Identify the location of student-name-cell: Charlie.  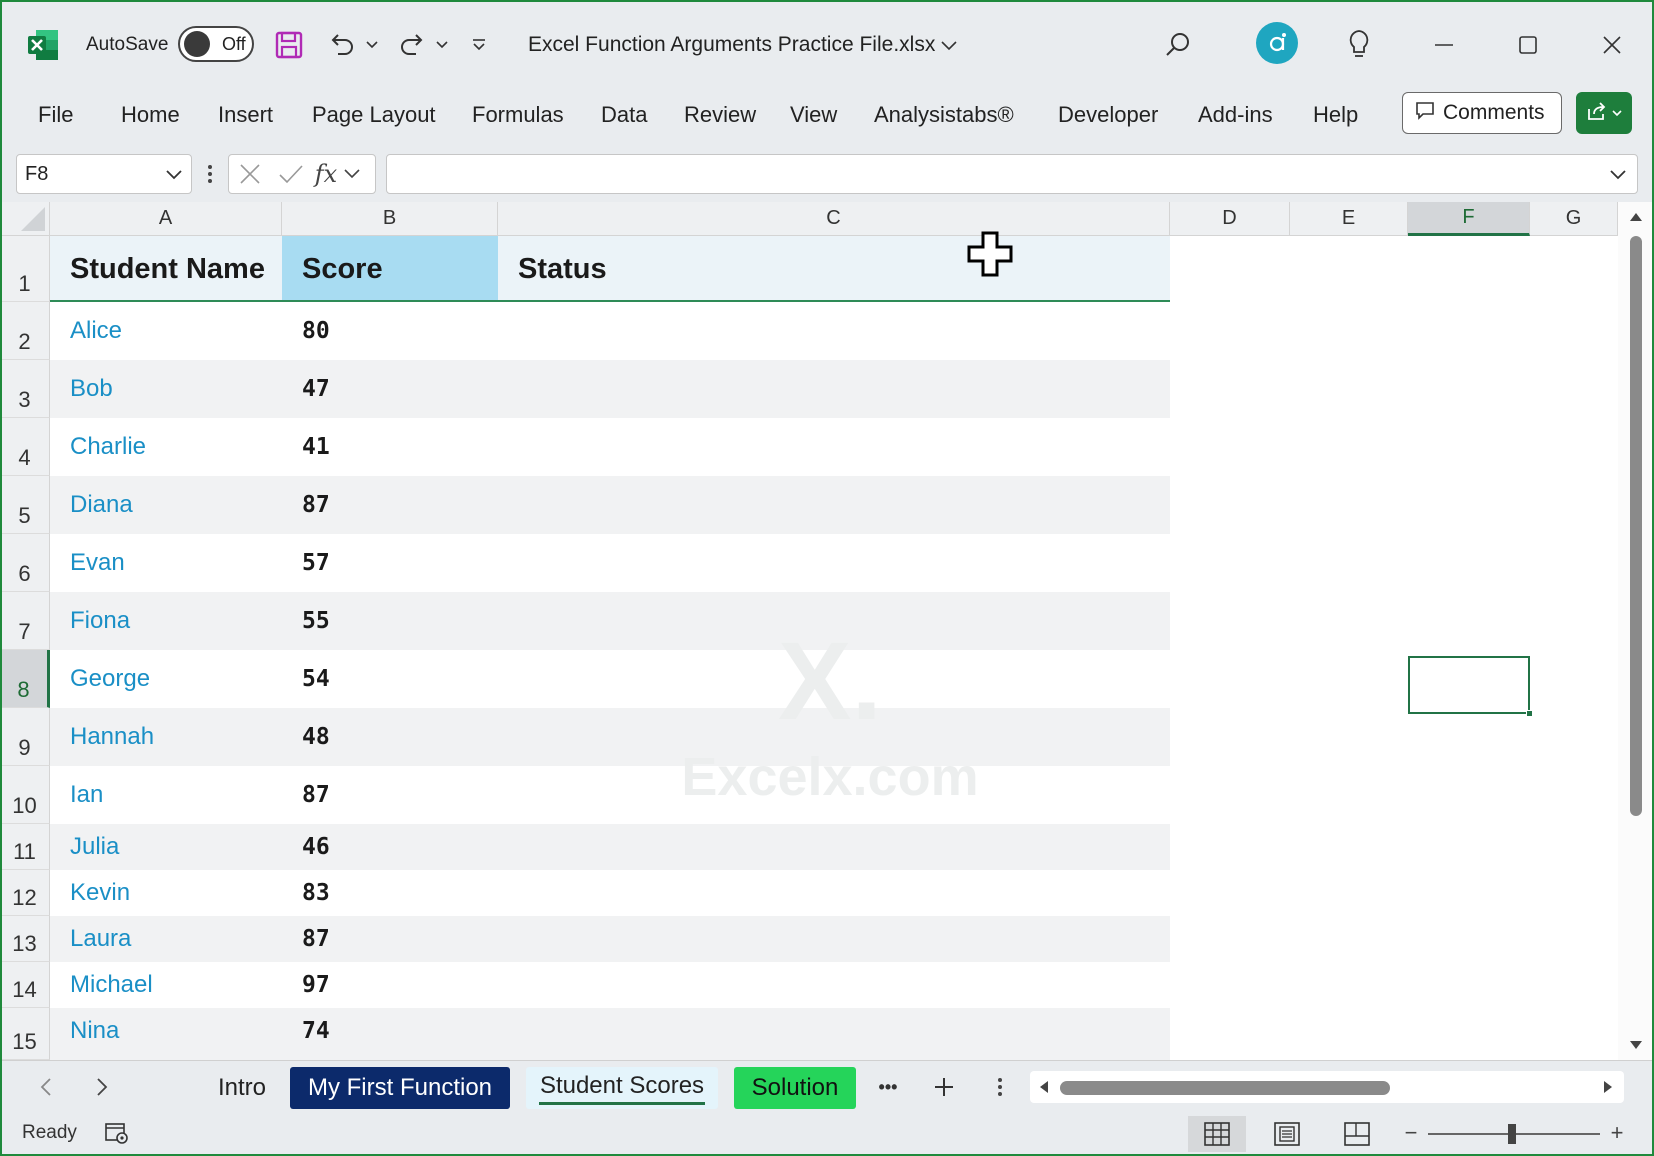
(166, 447).